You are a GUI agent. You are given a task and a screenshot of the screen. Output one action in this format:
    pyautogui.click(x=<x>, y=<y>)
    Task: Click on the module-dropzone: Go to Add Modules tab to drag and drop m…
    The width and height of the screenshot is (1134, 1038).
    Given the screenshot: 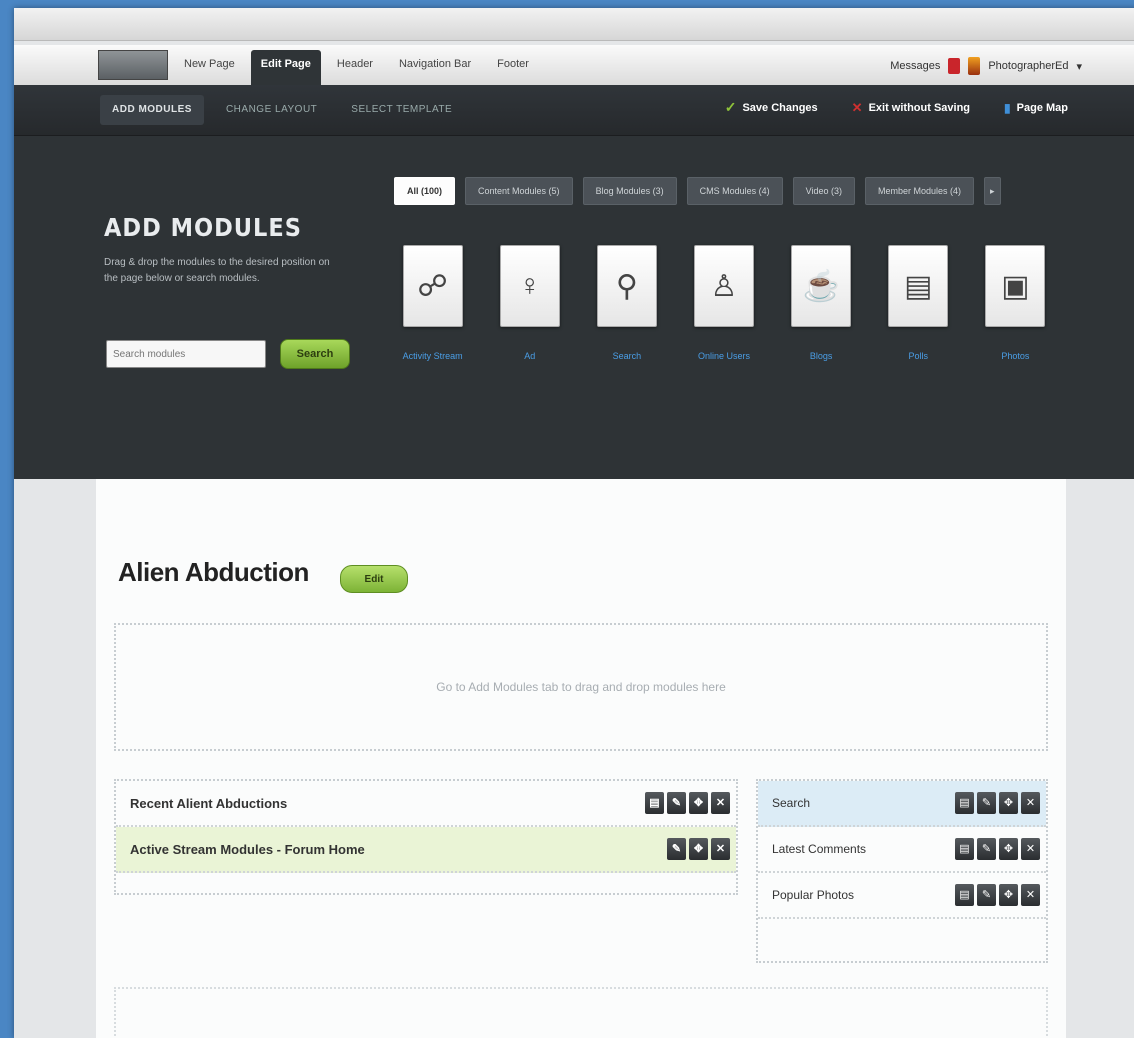 What is the action you would take?
    pyautogui.click(x=581, y=687)
    